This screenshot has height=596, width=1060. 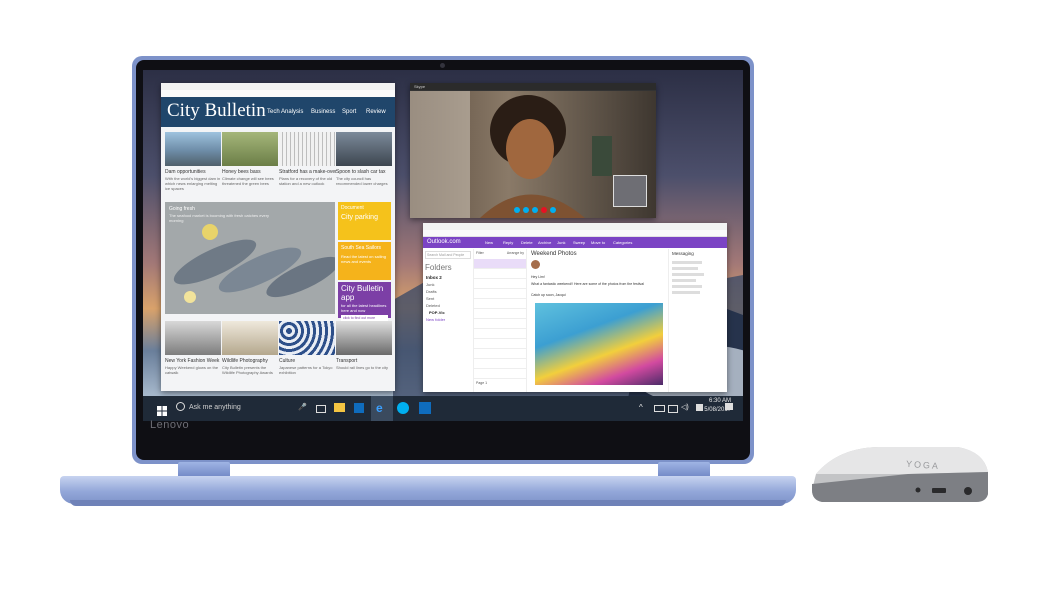 What do you see at coordinates (579, 242) in the screenshot?
I see `toolbar-sweep: Sweep` at bounding box center [579, 242].